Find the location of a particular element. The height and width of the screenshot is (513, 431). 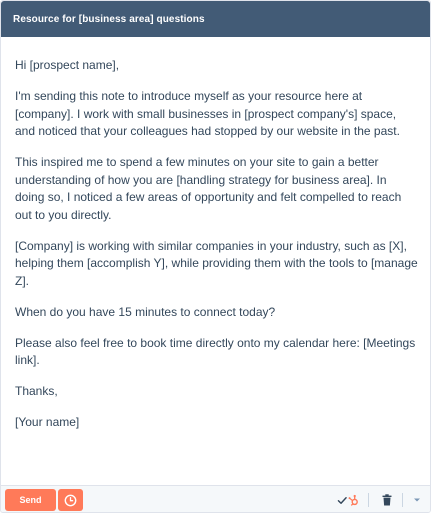

more-options-dropdown is located at coordinates (417, 500).